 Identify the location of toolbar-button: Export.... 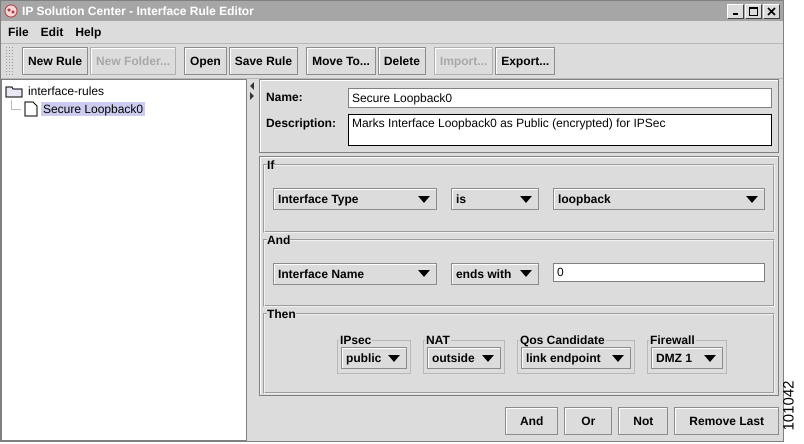
(525, 61).